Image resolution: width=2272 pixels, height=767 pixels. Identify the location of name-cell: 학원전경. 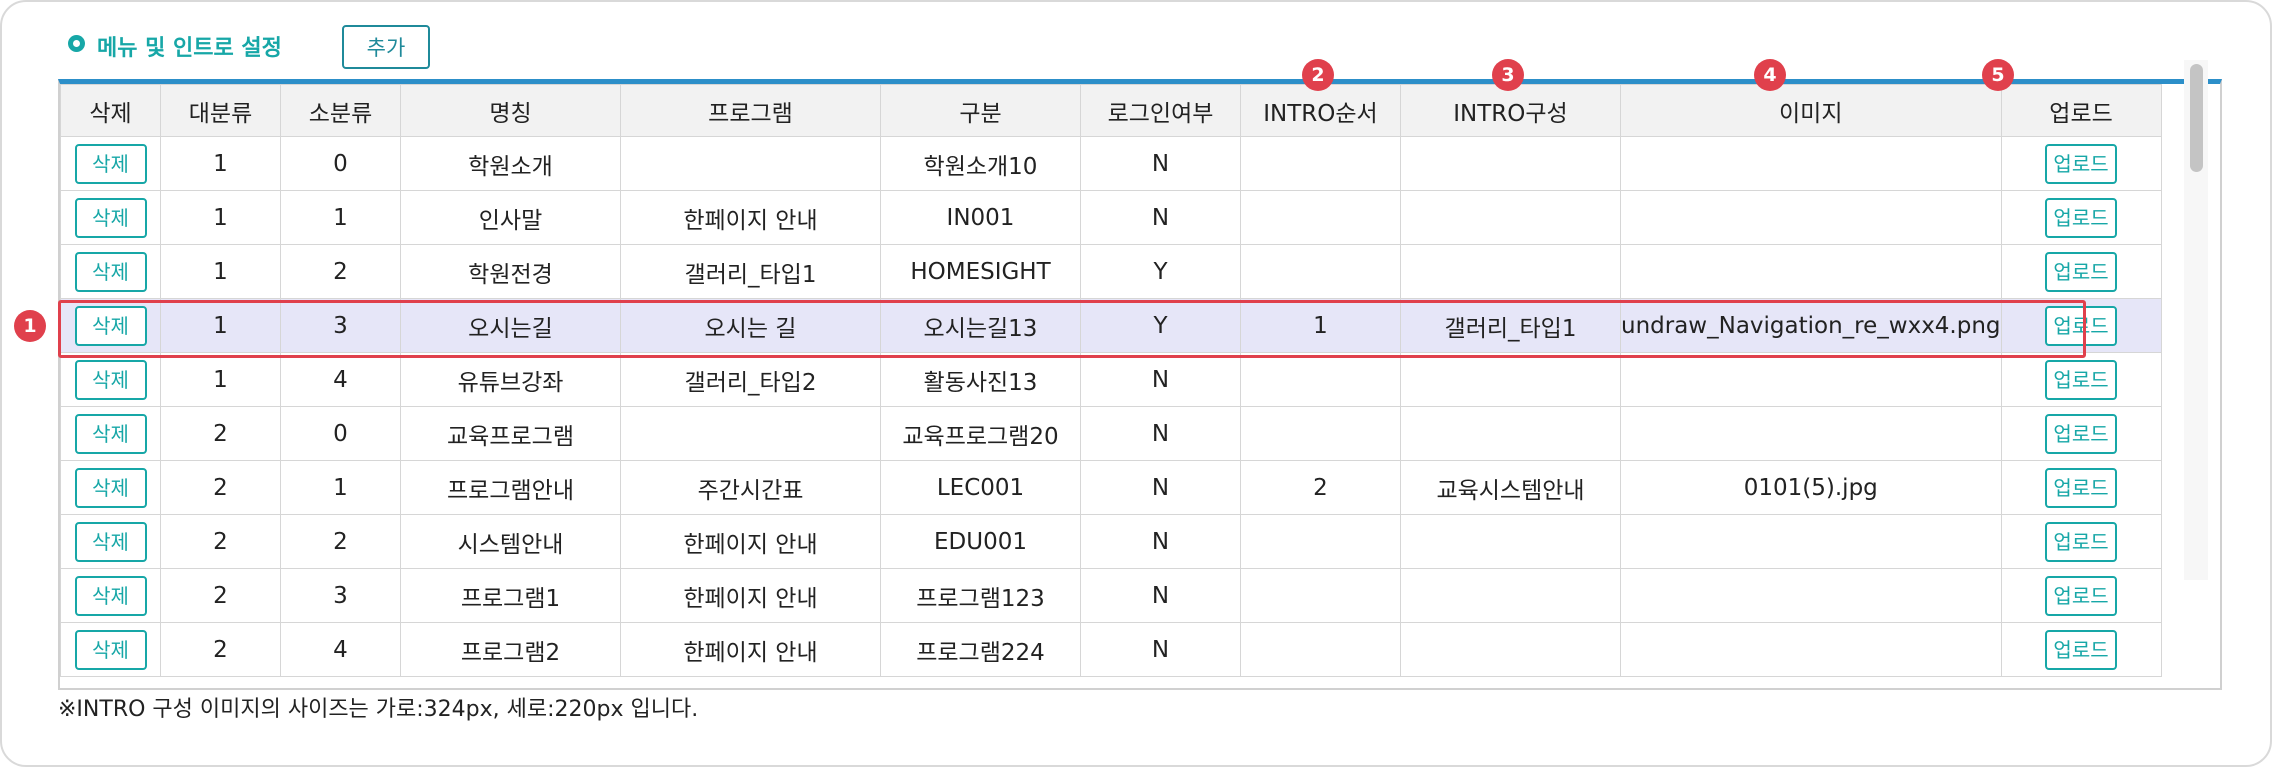
(510, 271).